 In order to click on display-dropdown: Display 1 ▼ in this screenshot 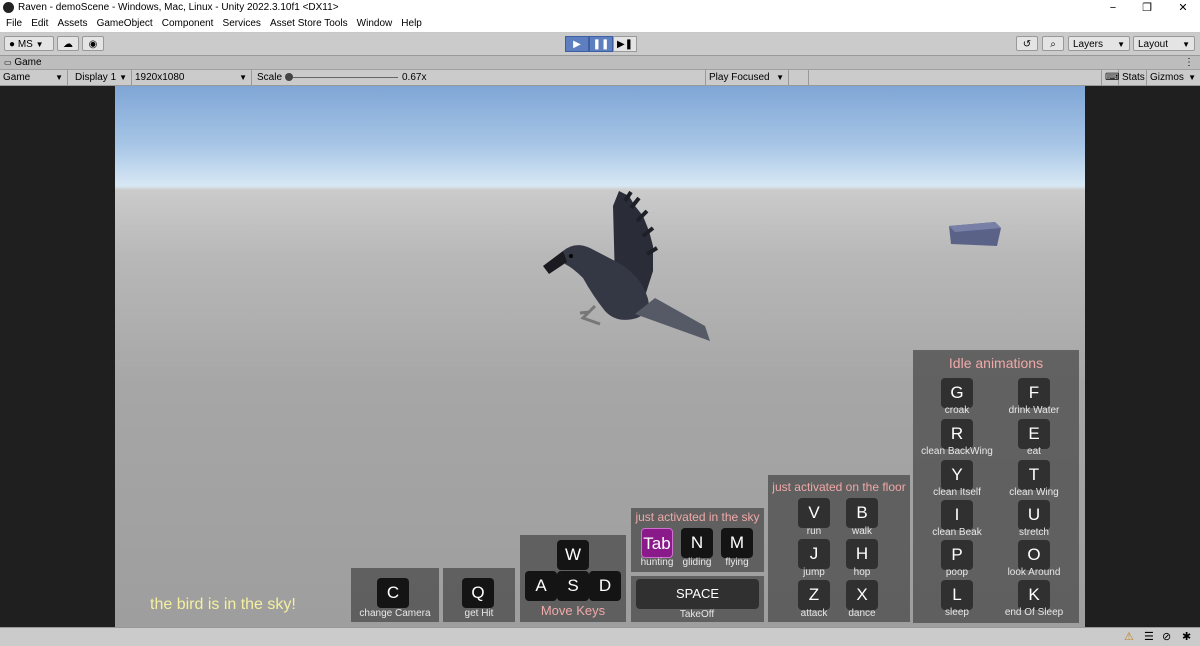, I will do `click(102, 77)`.